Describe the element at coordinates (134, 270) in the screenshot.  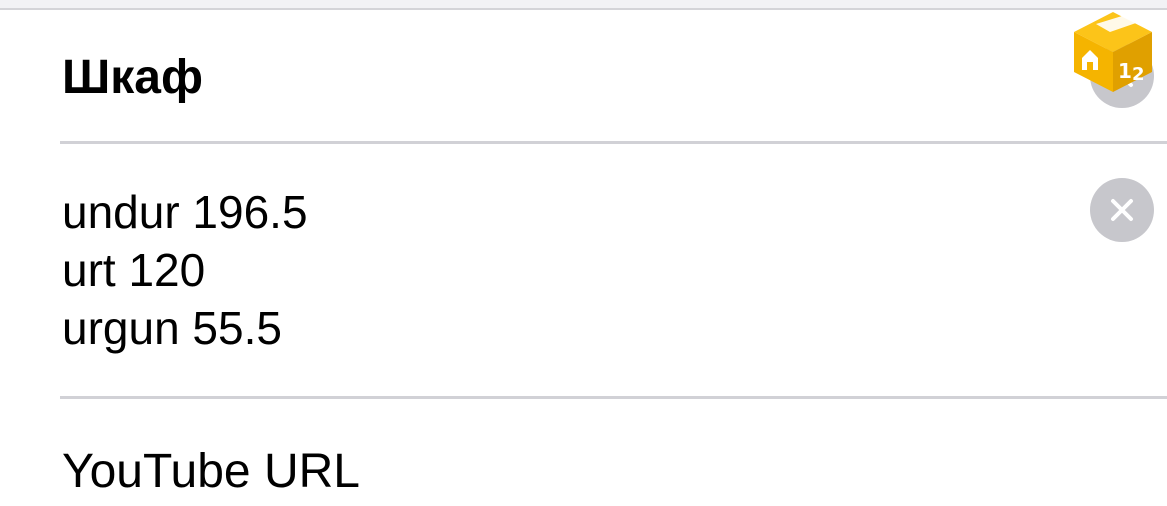
I see `notes-line: urt 120` at that location.